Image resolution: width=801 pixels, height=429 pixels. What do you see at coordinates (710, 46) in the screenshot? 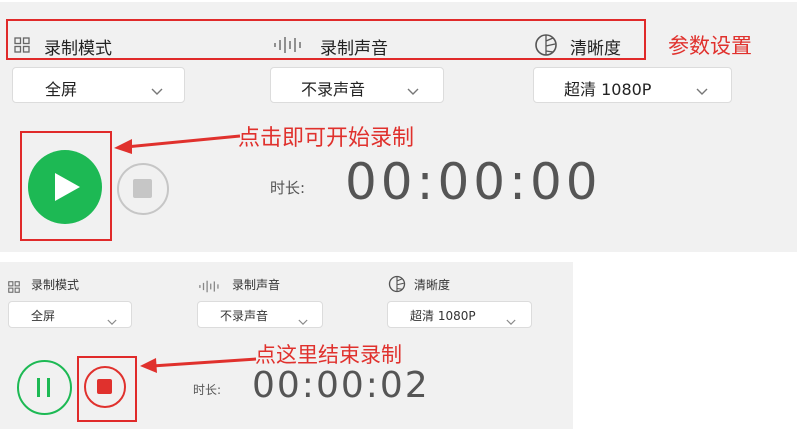
I see `params-annotation: 参数设置` at bounding box center [710, 46].